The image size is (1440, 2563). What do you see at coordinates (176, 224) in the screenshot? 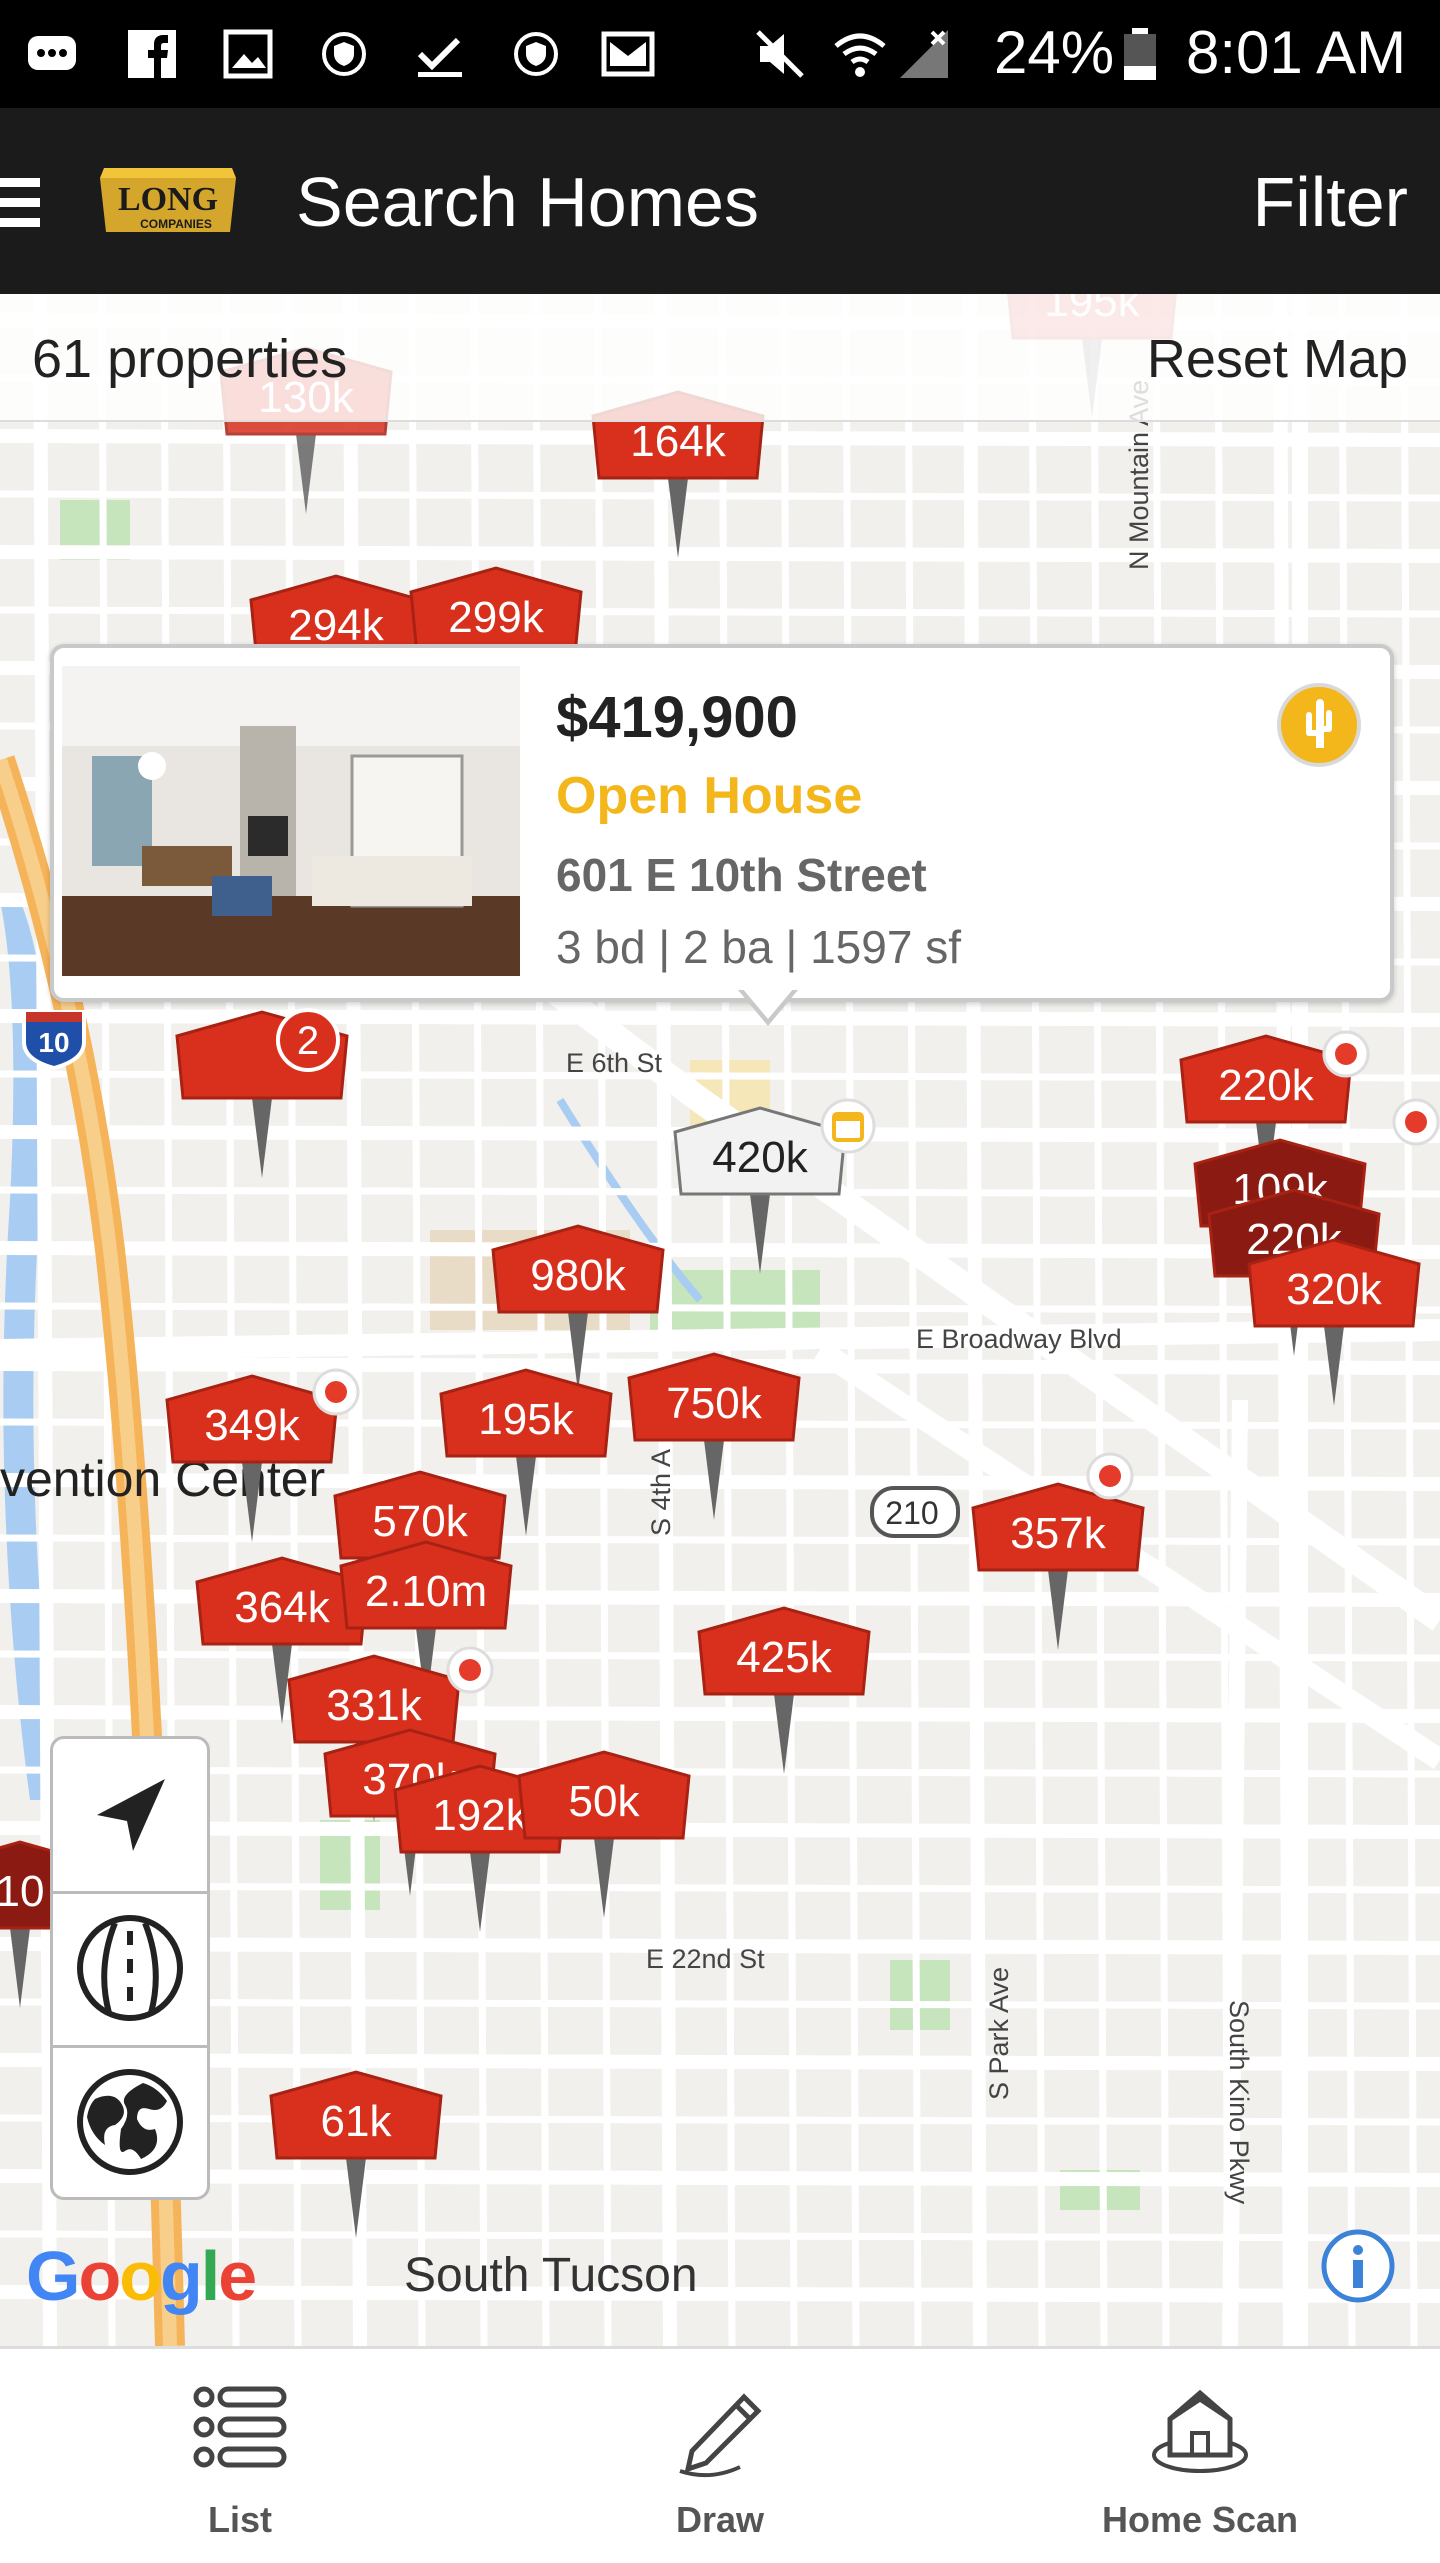
I see `svg-text: COMPANIES` at bounding box center [176, 224].